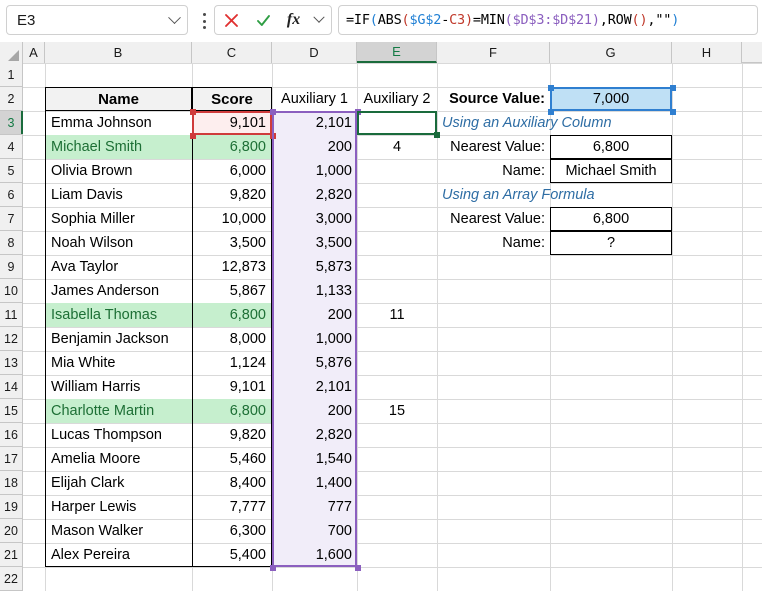  Describe the element at coordinates (232, 99) in the screenshot. I see `table-header-score: Score` at that location.